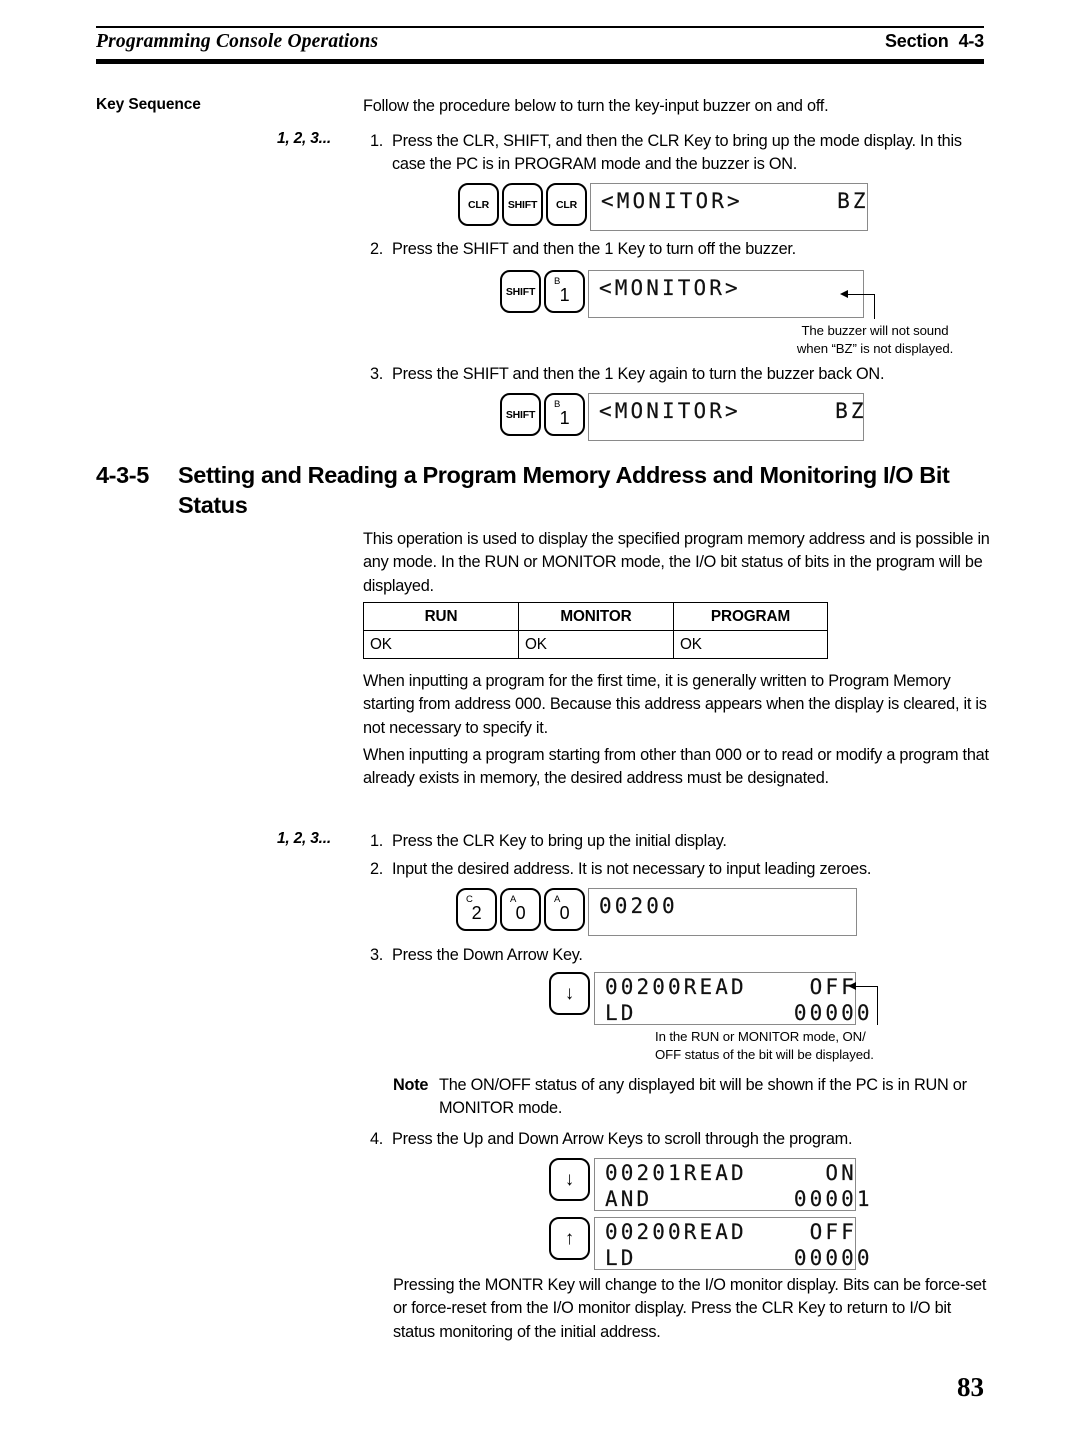 This screenshot has height=1435, width=1080. I want to click on key-a0-second-digit: 0, so click(564, 913).